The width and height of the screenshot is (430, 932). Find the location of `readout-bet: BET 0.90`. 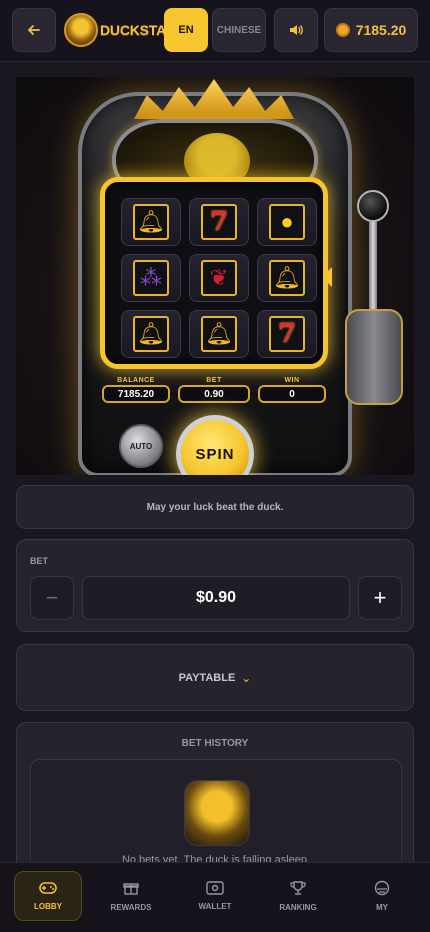

readout-bet: BET 0.90 is located at coordinates (214, 390).